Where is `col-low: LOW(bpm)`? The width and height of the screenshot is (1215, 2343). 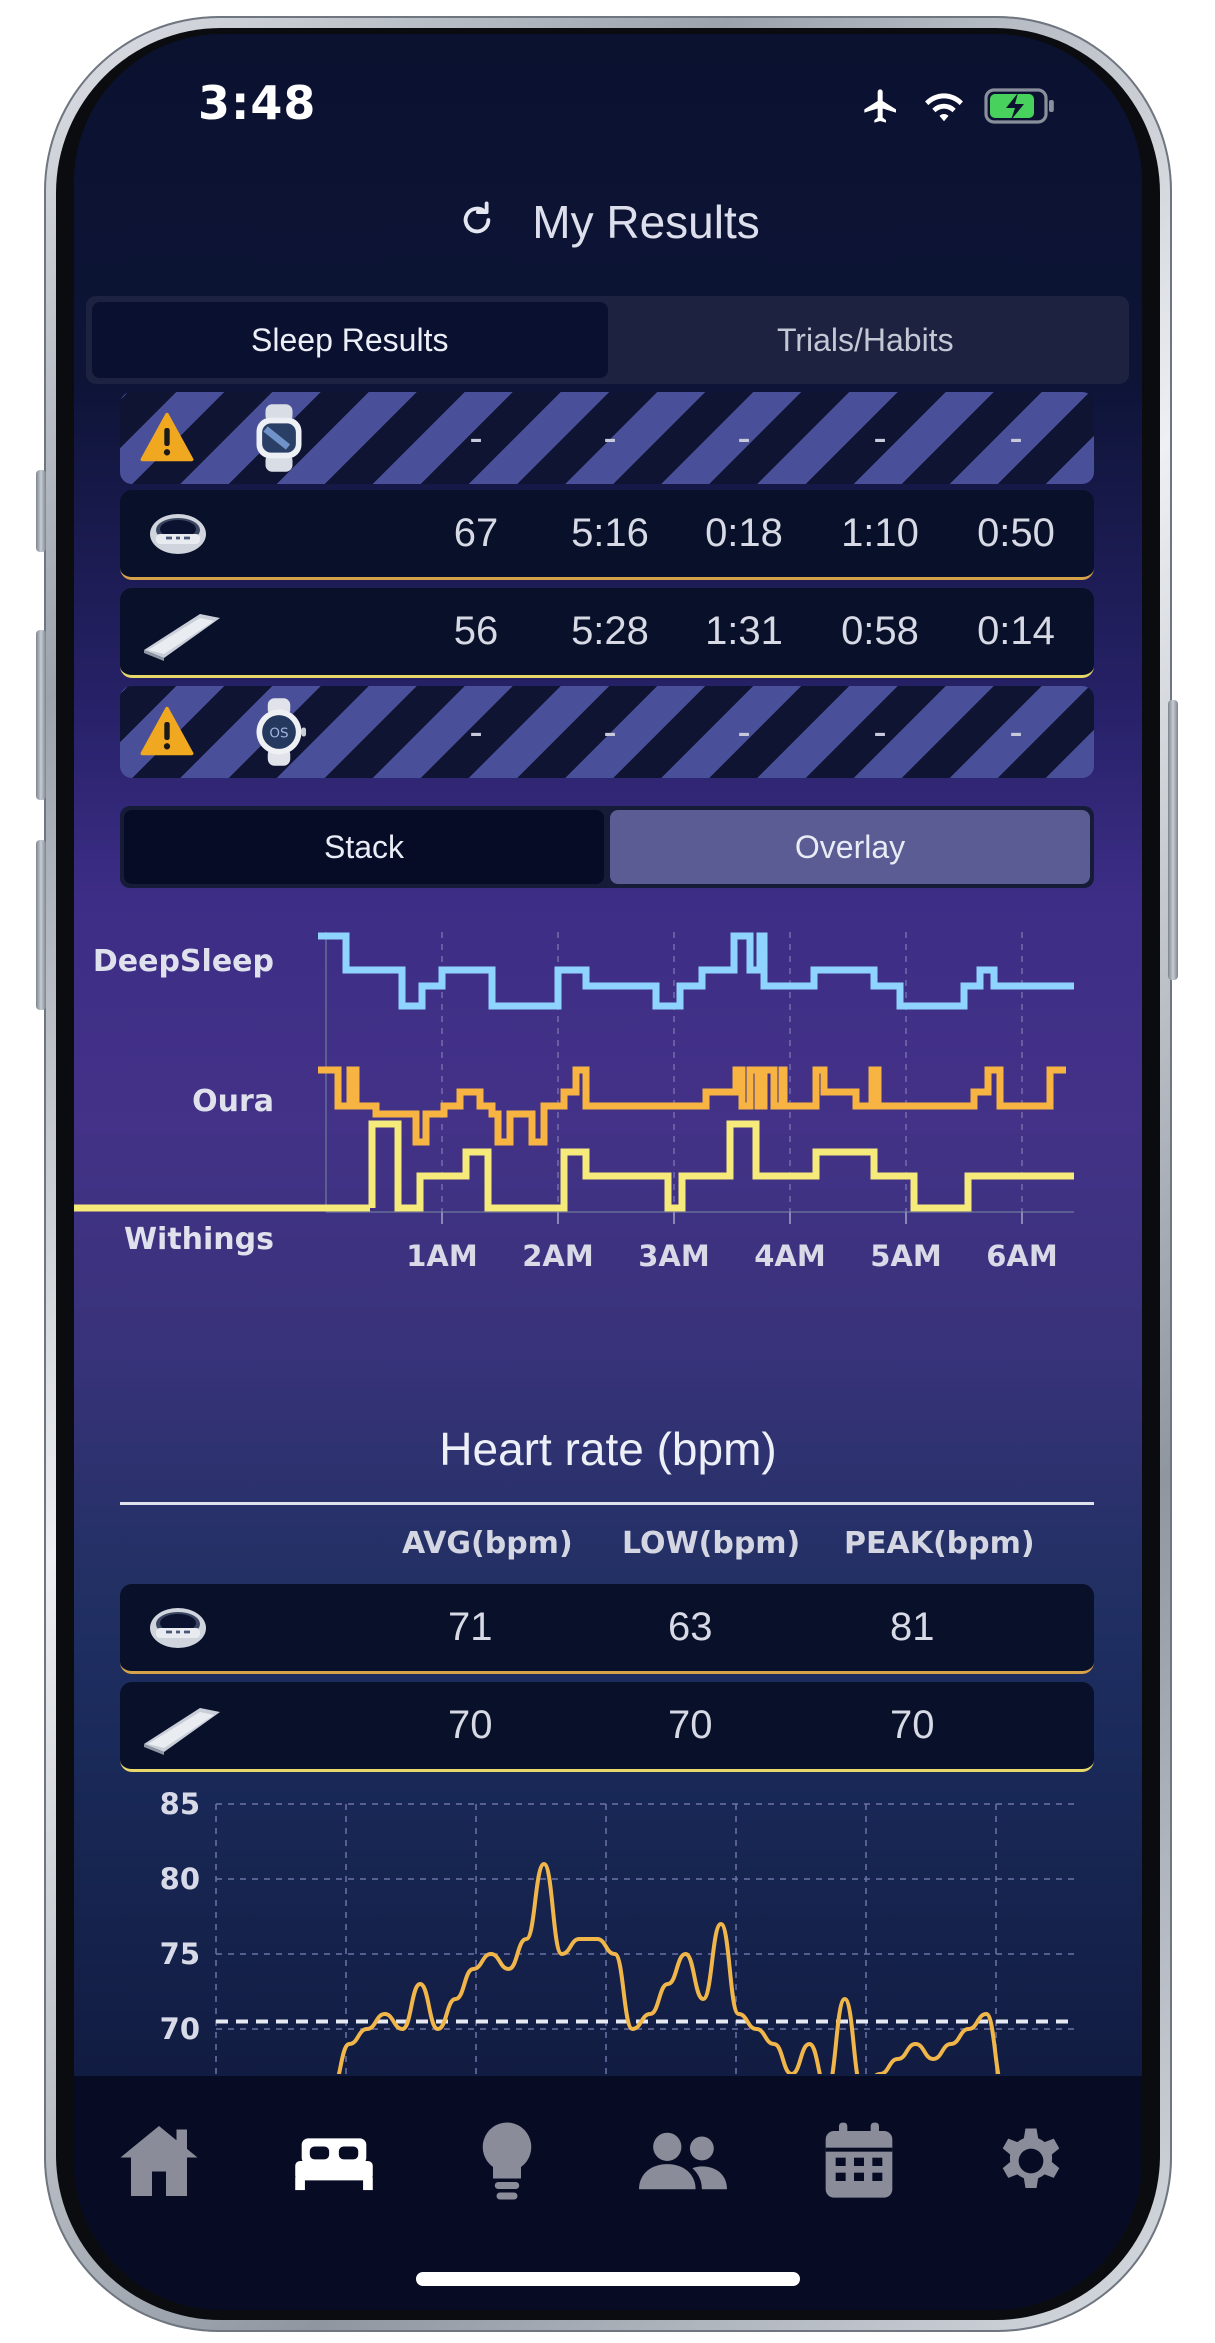
col-low: LOW(bpm) is located at coordinates (711, 1543).